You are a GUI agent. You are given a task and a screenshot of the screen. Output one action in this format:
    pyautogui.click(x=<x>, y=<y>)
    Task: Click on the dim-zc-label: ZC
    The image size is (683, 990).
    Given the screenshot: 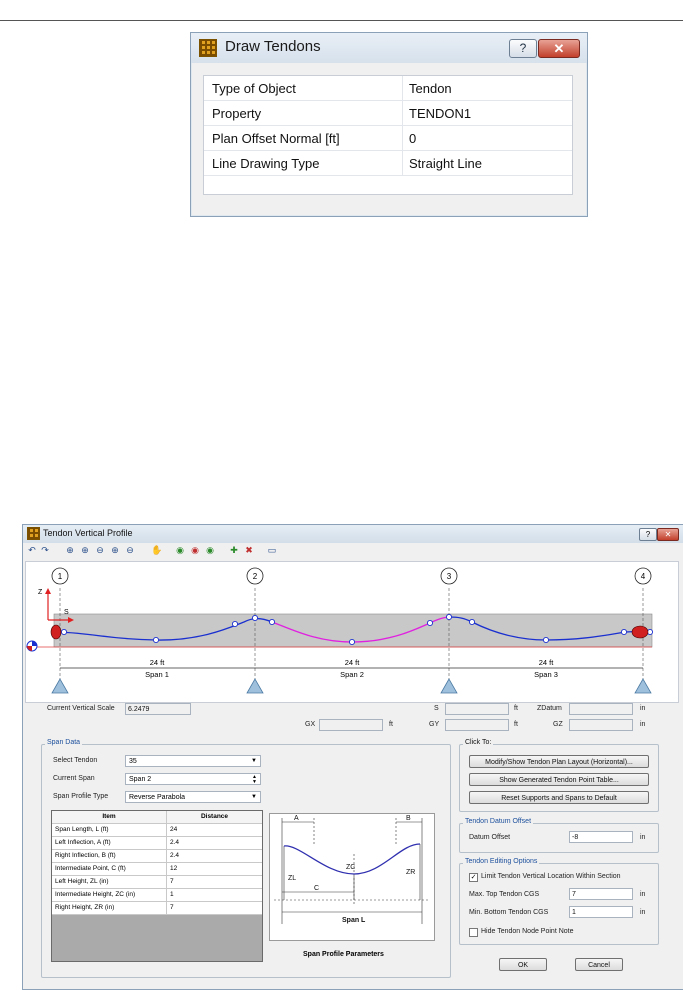 What is the action you would take?
    pyautogui.click(x=350, y=867)
    